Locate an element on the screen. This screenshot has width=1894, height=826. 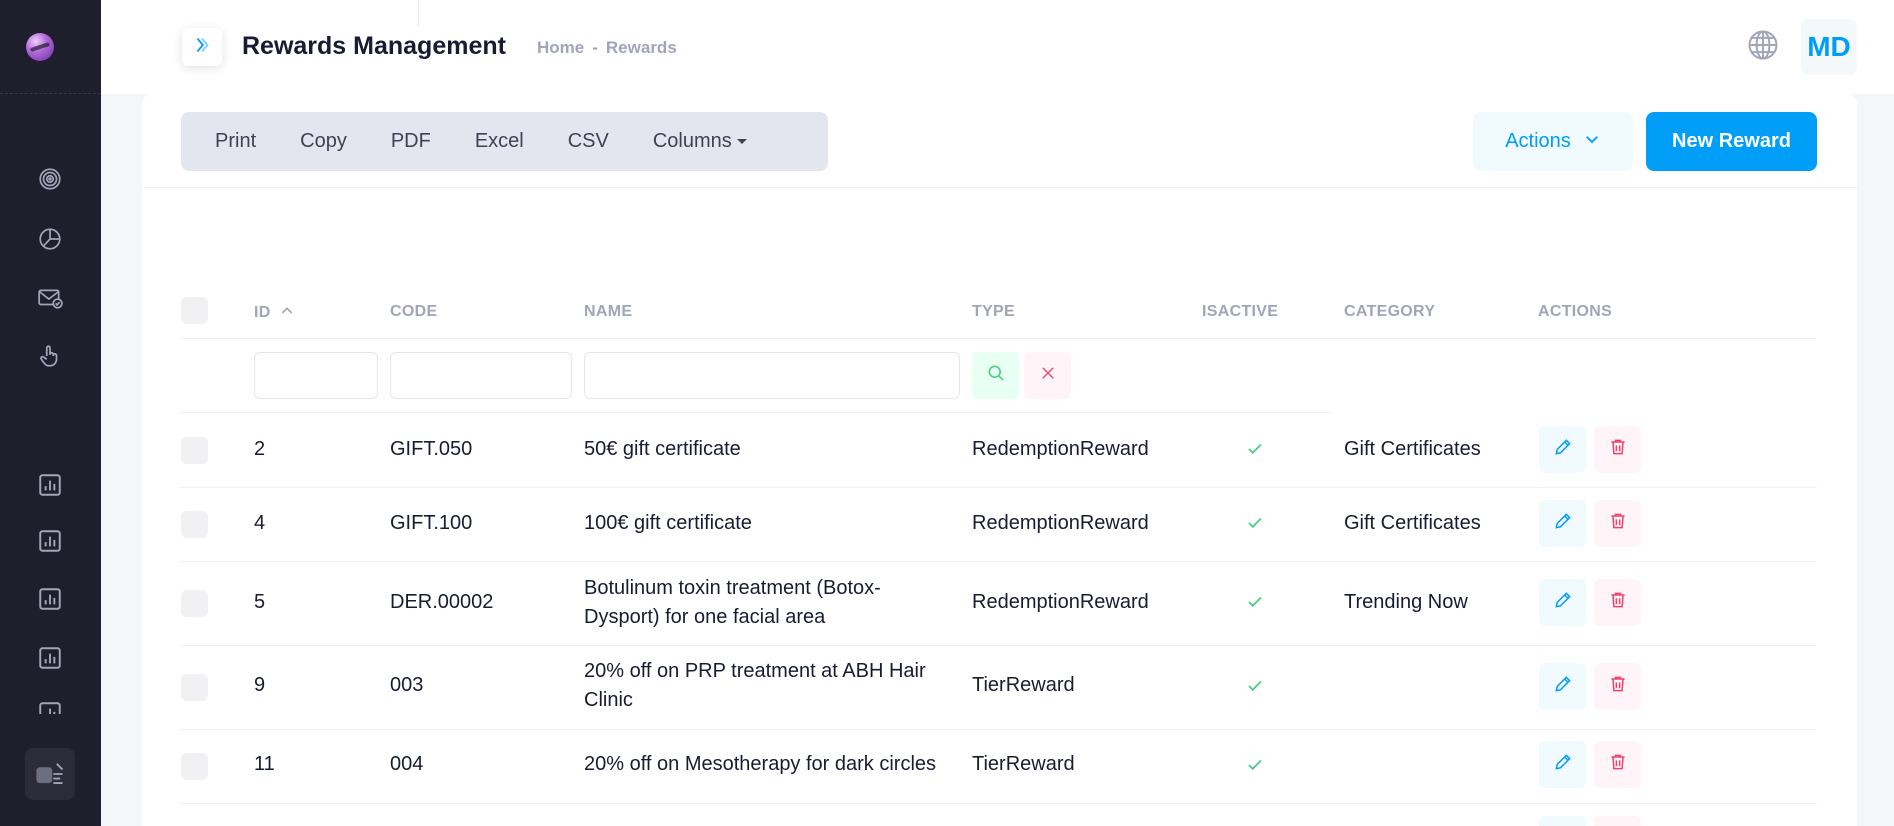
pie-chart-icon is located at coordinates (50, 239).